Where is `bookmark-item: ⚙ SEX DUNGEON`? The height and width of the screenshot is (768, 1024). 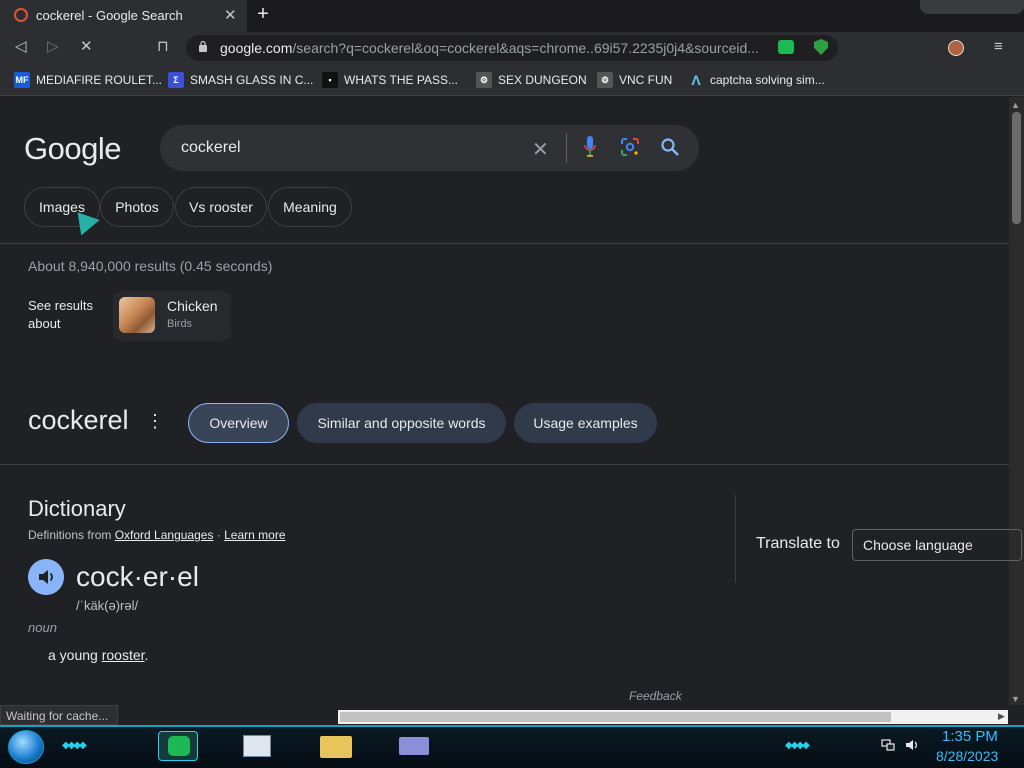 bookmark-item: ⚙ SEX DUNGEON is located at coordinates (531, 80).